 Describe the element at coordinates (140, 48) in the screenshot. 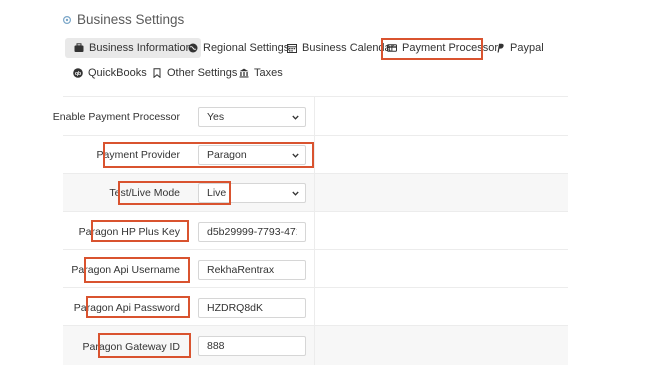

I see `tab-label: Business Information` at that location.